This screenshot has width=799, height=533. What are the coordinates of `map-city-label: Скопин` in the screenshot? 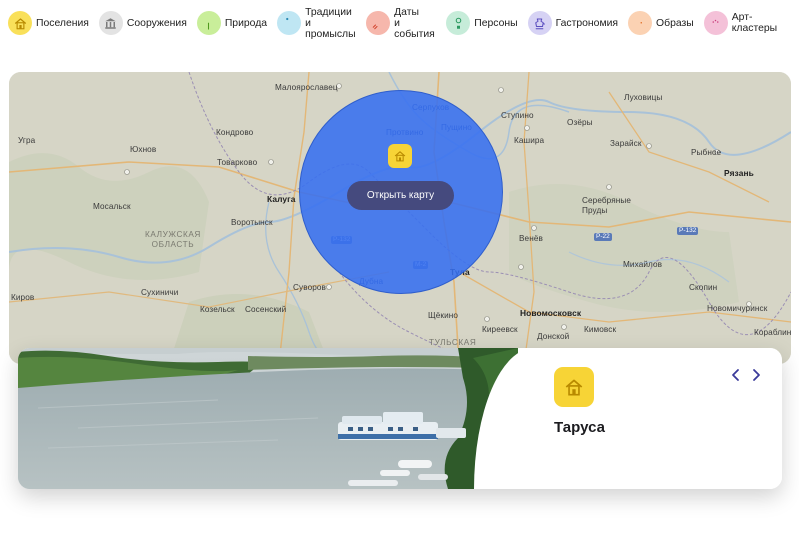 It's located at (703, 287).